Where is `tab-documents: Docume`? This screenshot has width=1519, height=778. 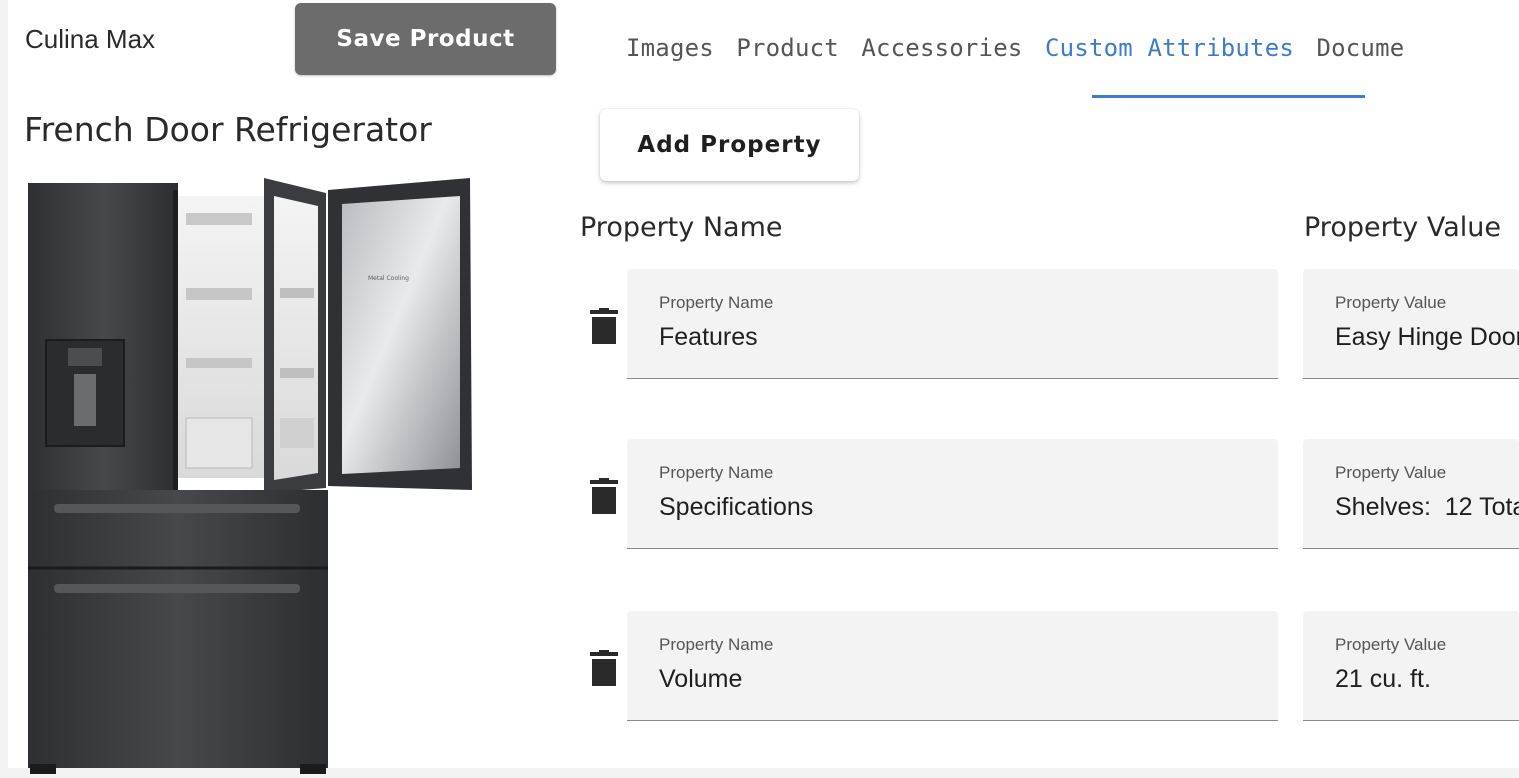
tab-documents: Docume is located at coordinates (1360, 48).